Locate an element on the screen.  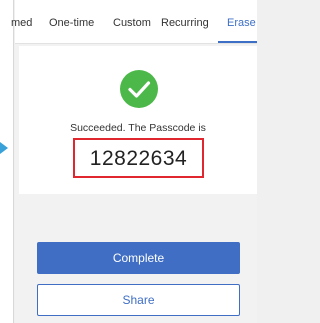
tab-timed: med is located at coordinates (21, 23).